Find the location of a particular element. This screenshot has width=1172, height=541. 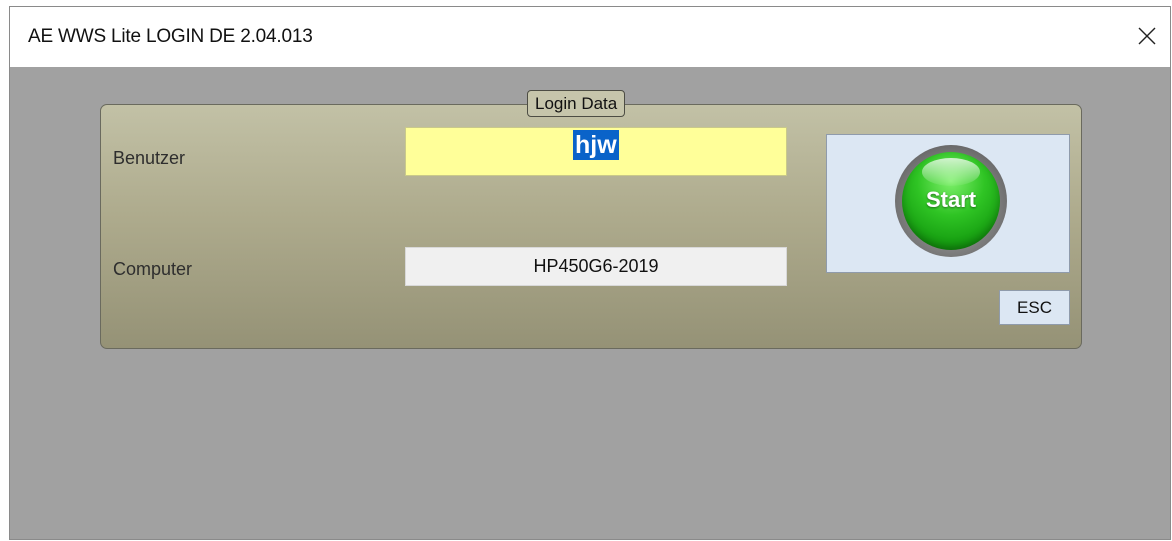

computer-field: HP450G6-2019 is located at coordinates (596, 266).